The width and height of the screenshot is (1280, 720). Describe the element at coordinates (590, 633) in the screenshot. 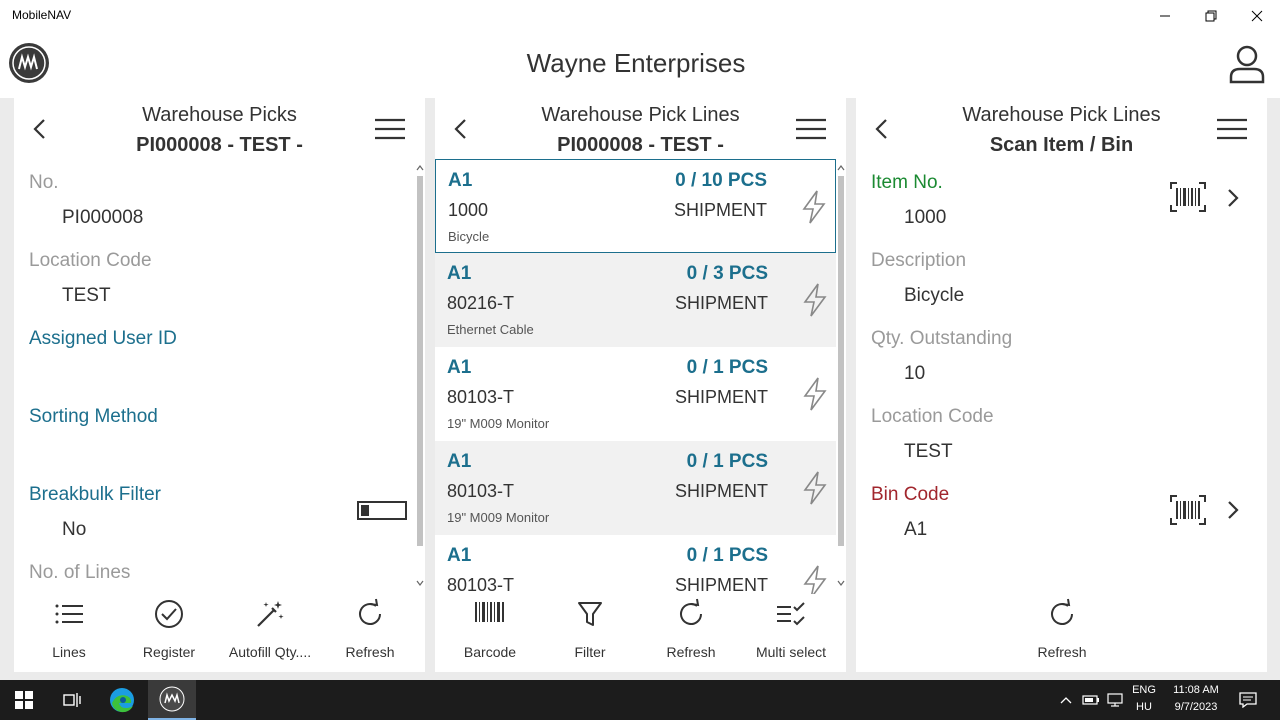

I see `filter-button: Filter` at that location.